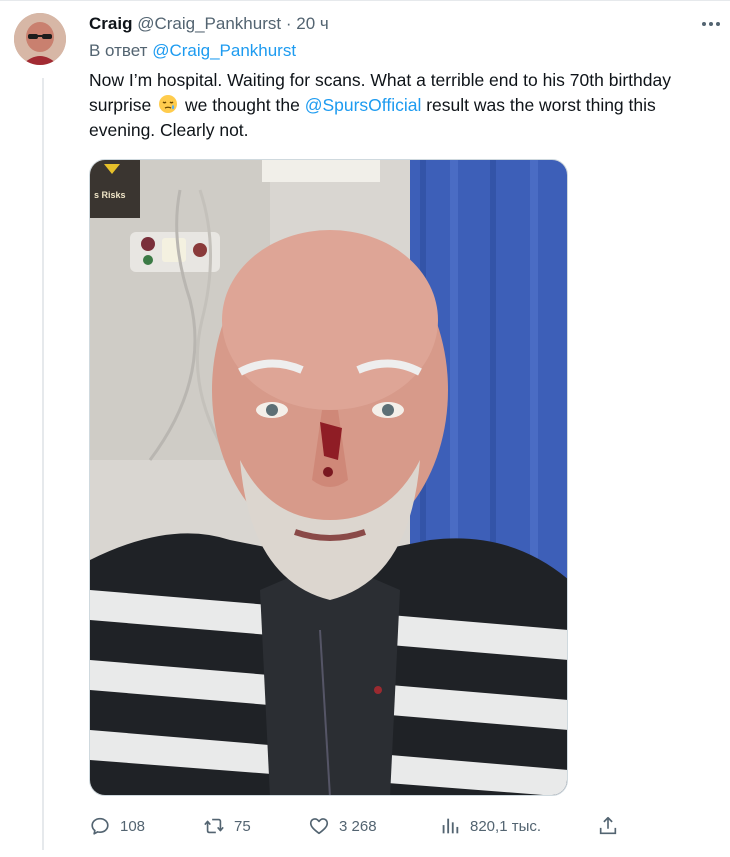 Image resolution: width=730 pixels, height=857 pixels. Describe the element at coordinates (379, 25) in the screenshot. I see `tweet-header: Craig @Craig_Pankhurst · 20 ч` at that location.